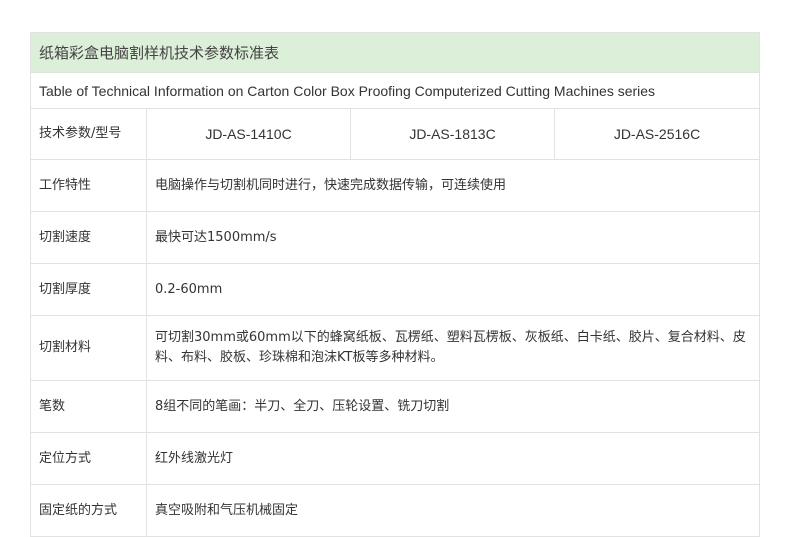 Image resolution: width=790 pixels, height=537 pixels. Describe the element at coordinates (88, 348) in the screenshot. I see `row-label: 切割材料` at that location.